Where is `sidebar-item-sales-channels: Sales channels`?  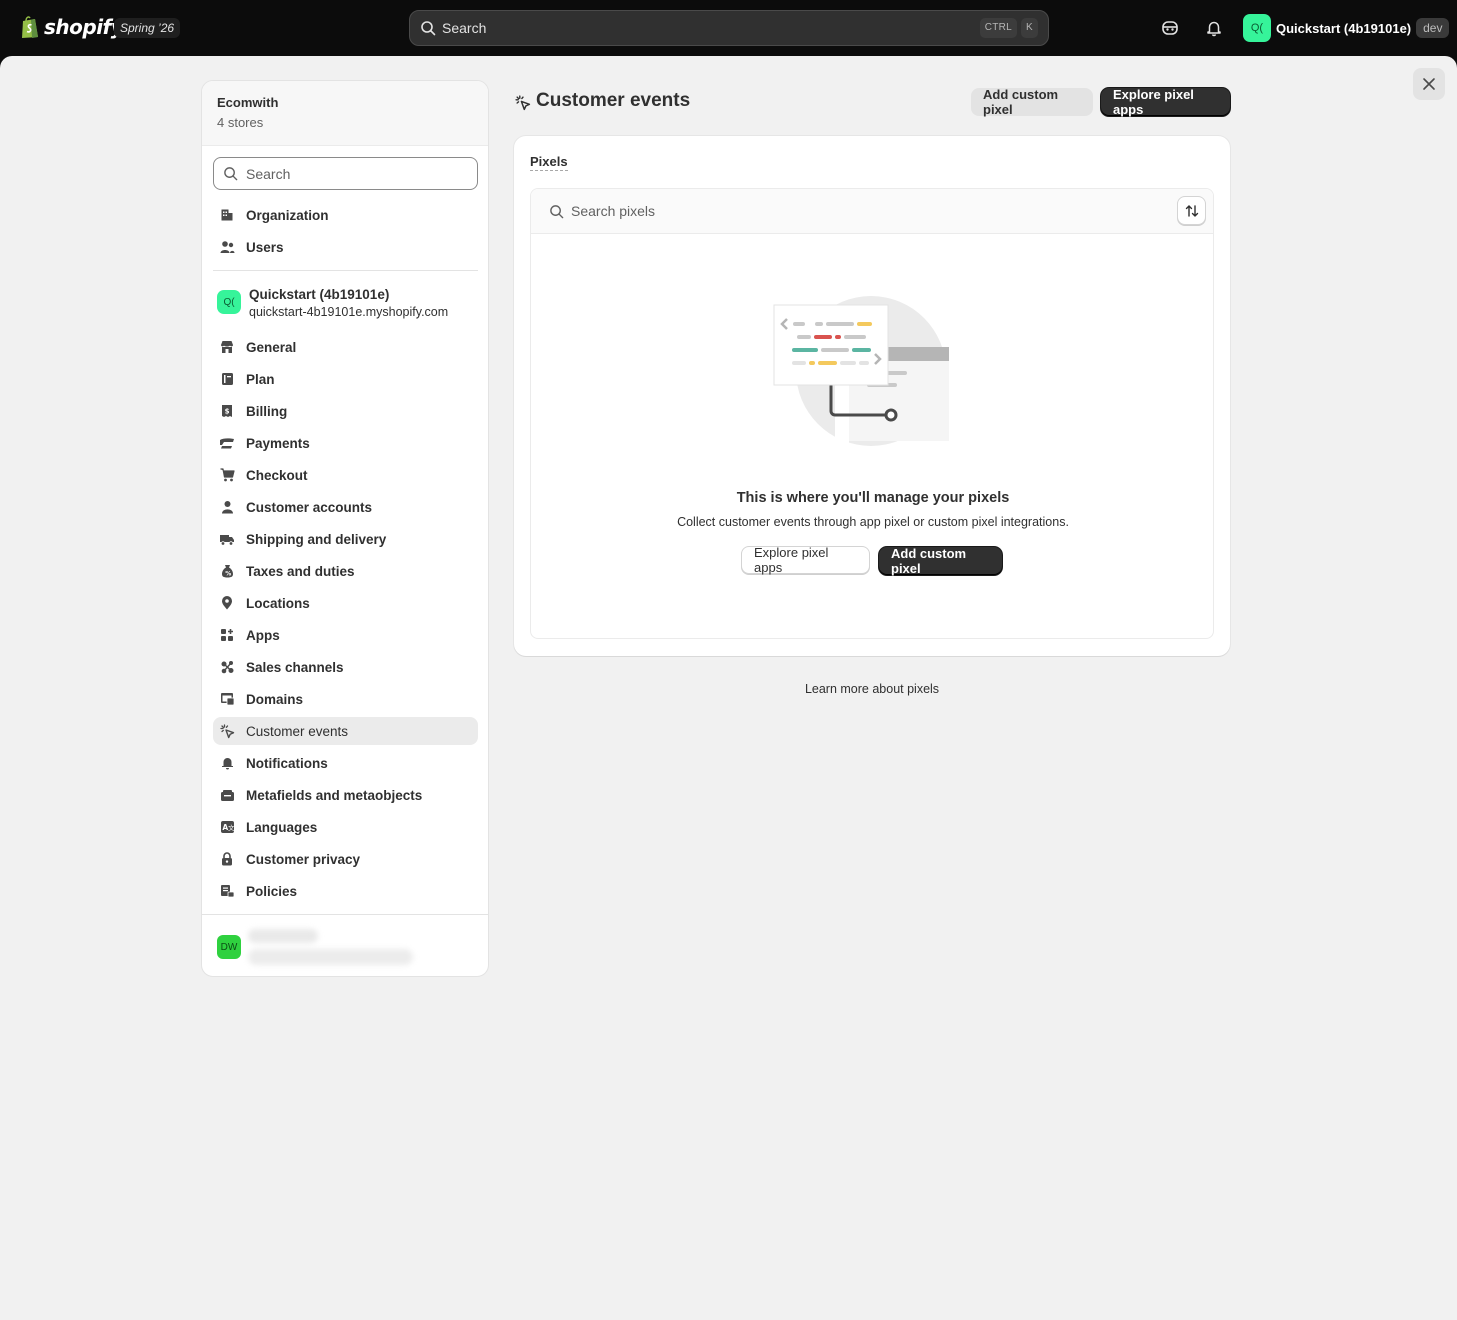
sidebar-item-sales-channels: Sales channels is located at coordinates (345, 667).